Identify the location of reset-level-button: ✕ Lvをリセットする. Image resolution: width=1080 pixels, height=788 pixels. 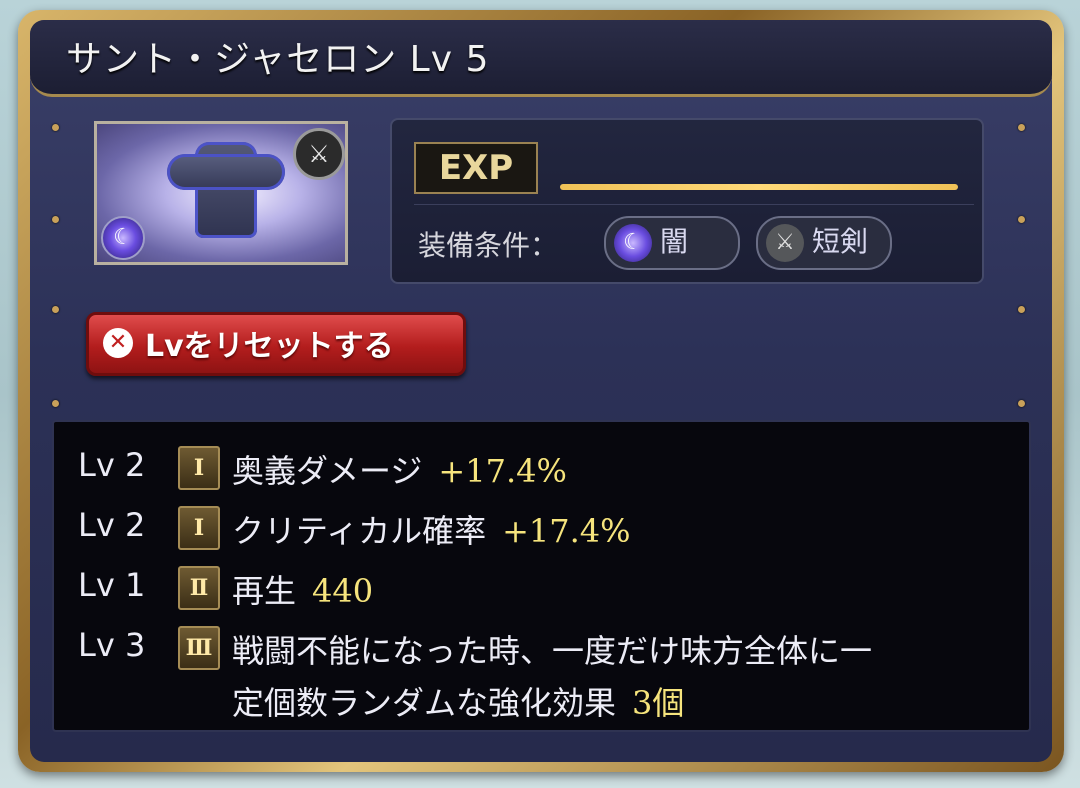
(276, 344).